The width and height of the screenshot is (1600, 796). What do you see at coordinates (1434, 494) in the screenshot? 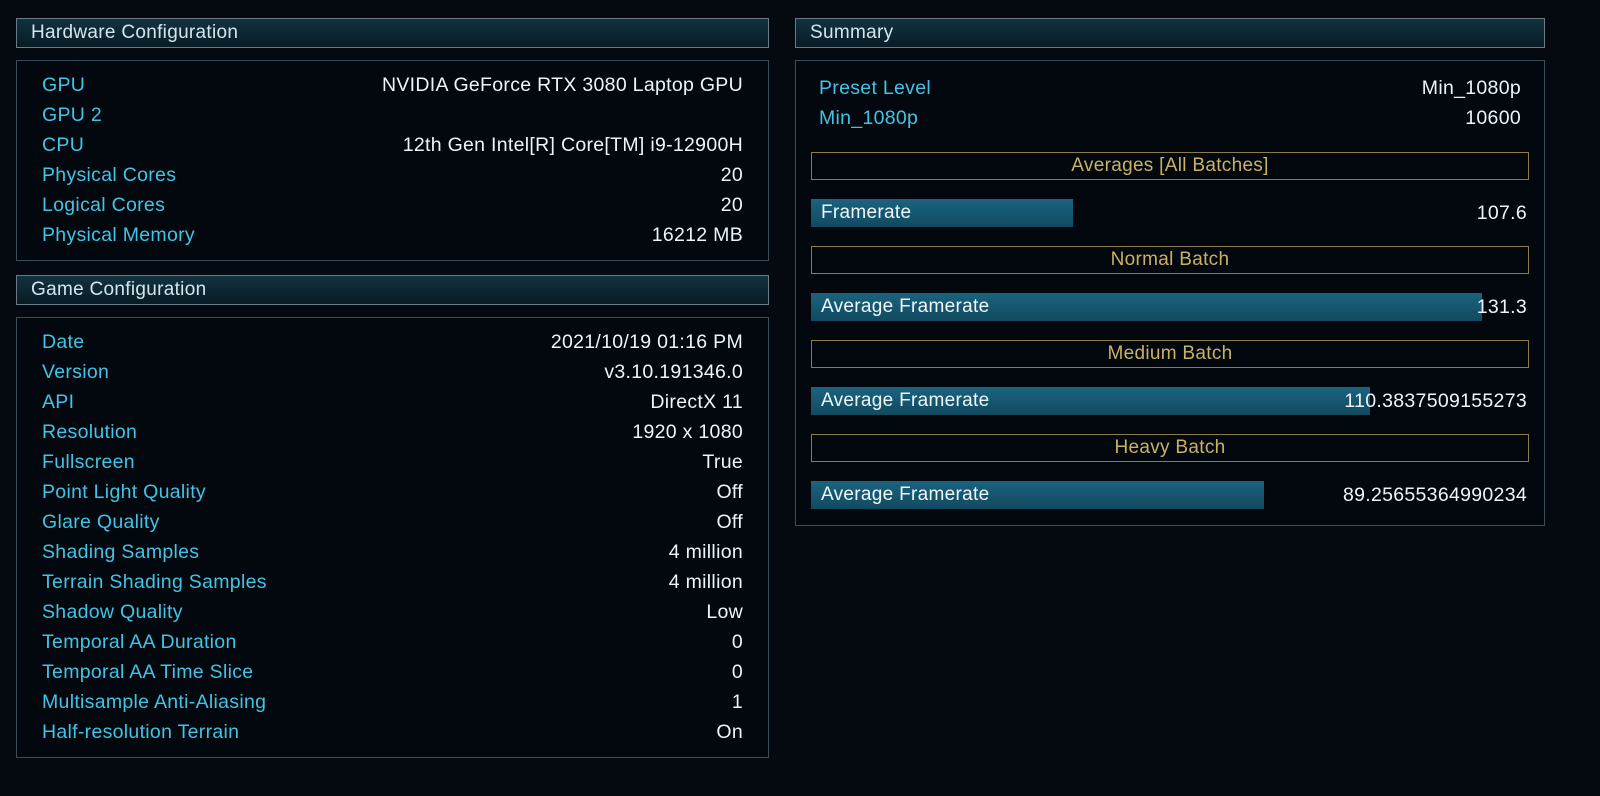
I see `framerate-value: 89.25655364990234` at bounding box center [1434, 494].